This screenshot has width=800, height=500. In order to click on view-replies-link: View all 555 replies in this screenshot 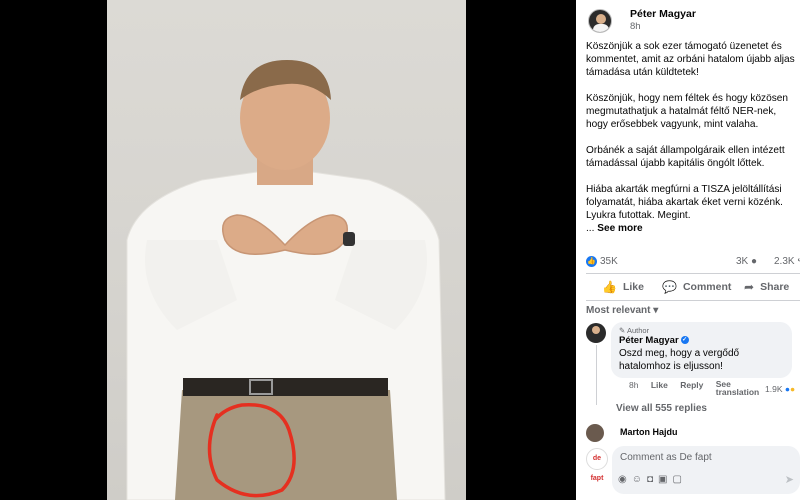, I will do `click(661, 408)`.